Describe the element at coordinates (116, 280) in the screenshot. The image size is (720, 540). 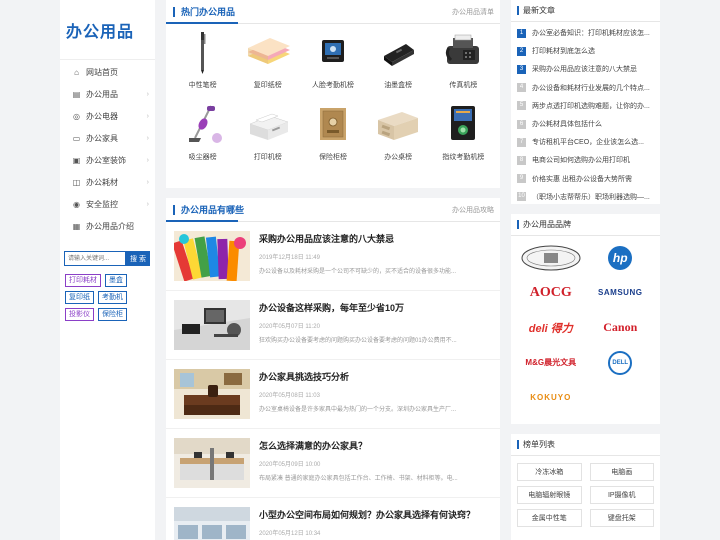
I see `tag-link: 墨盒` at that location.